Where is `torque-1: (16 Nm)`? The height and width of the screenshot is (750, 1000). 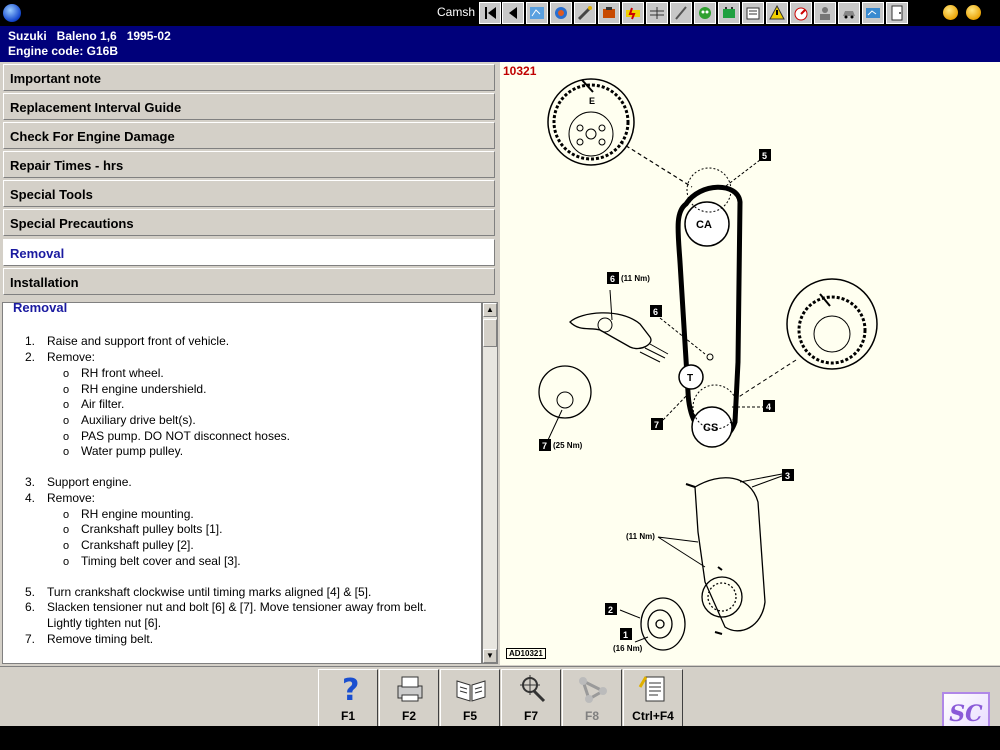 torque-1: (16 Nm) is located at coordinates (628, 648).